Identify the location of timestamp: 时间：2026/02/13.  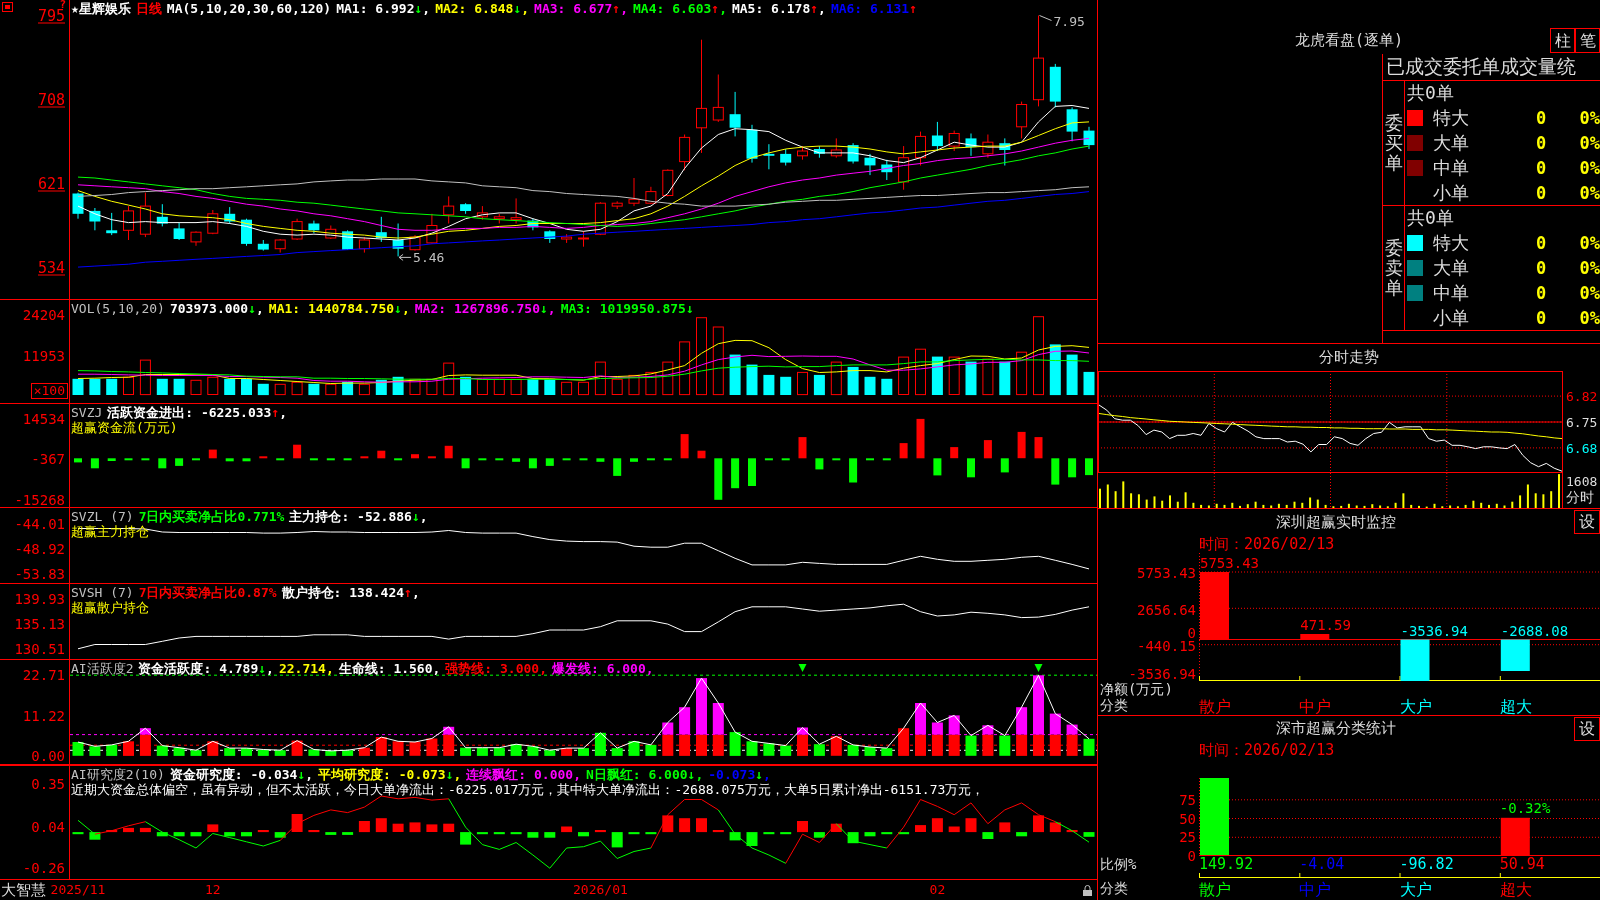
(1267, 750).